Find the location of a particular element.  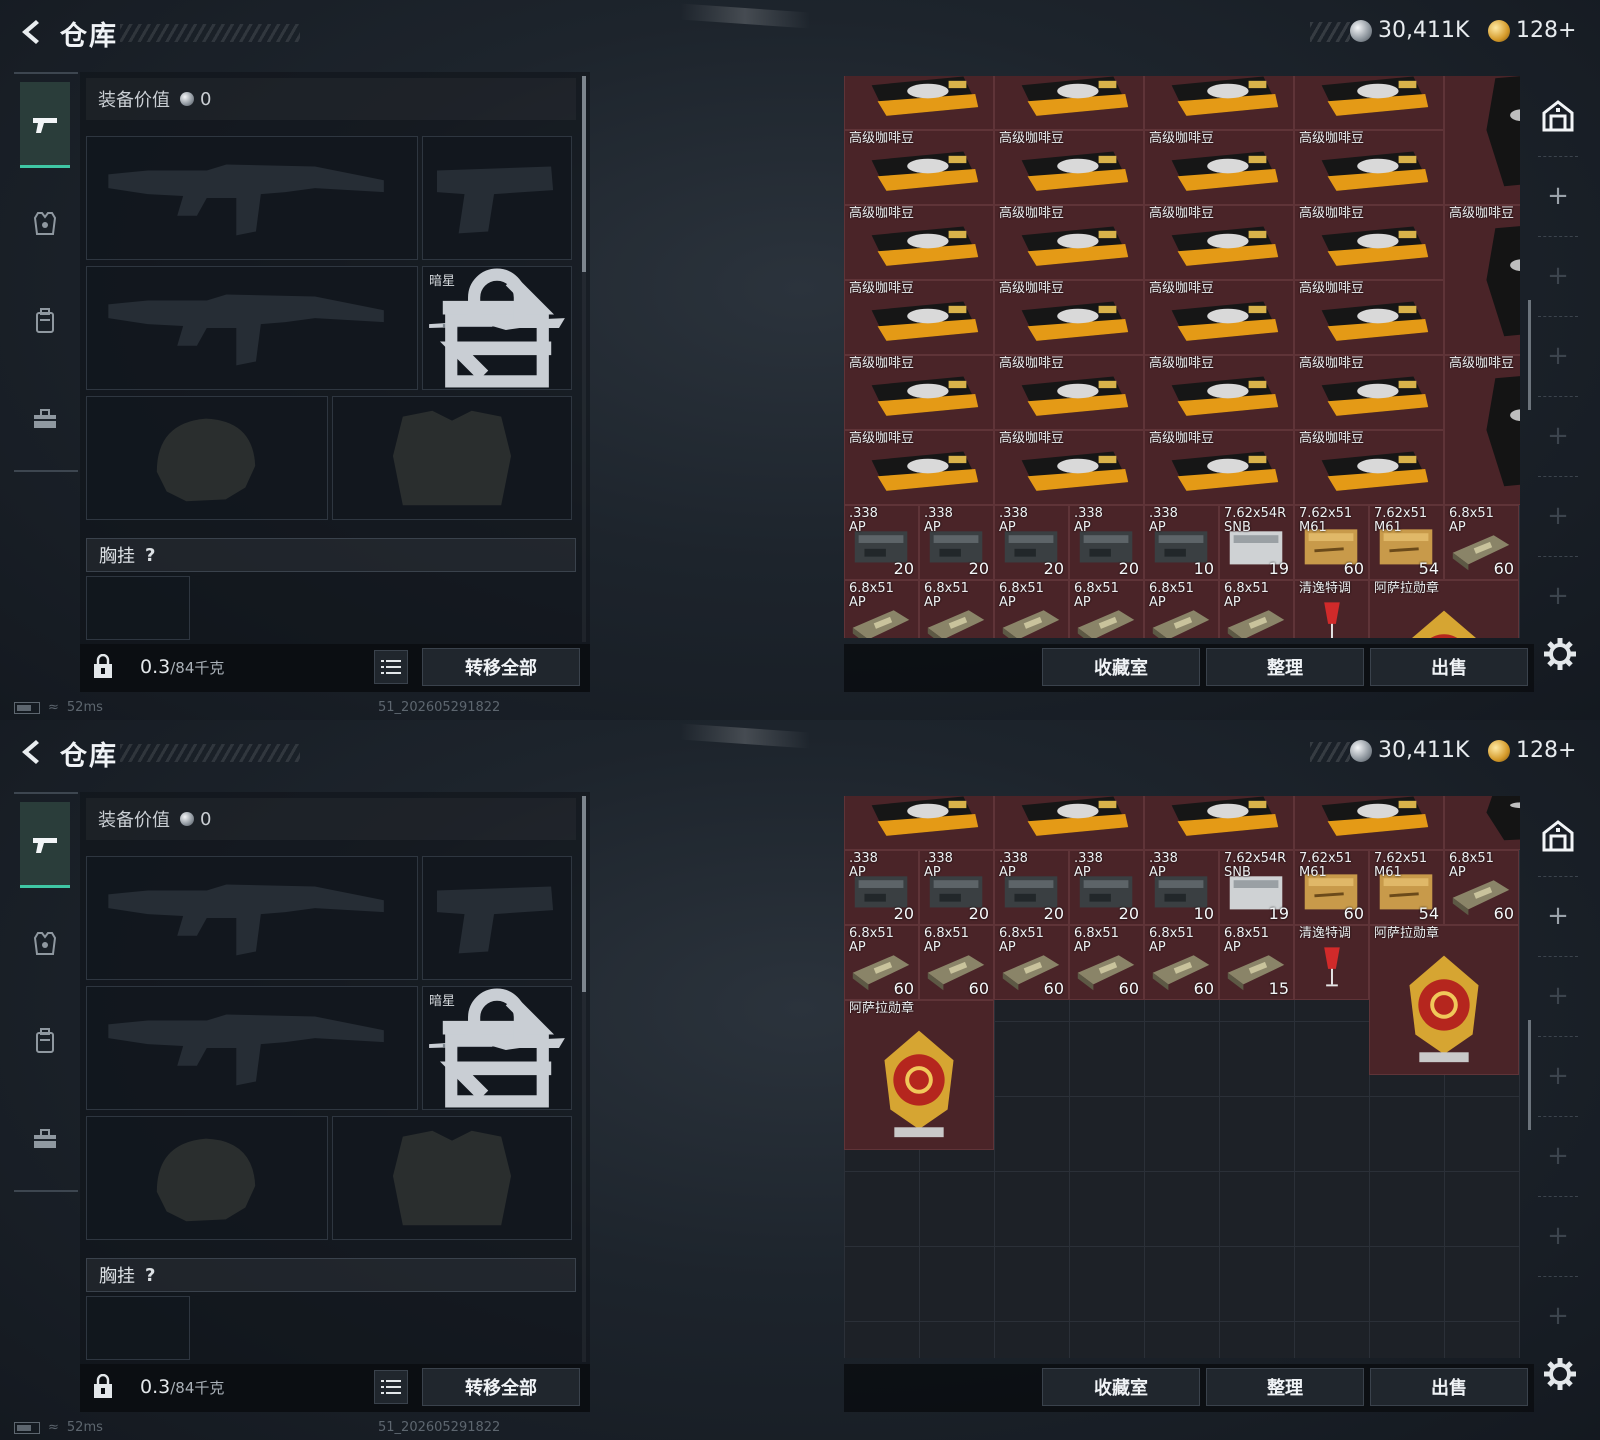

transfer-all-button: 转移全部 is located at coordinates (501, 667).